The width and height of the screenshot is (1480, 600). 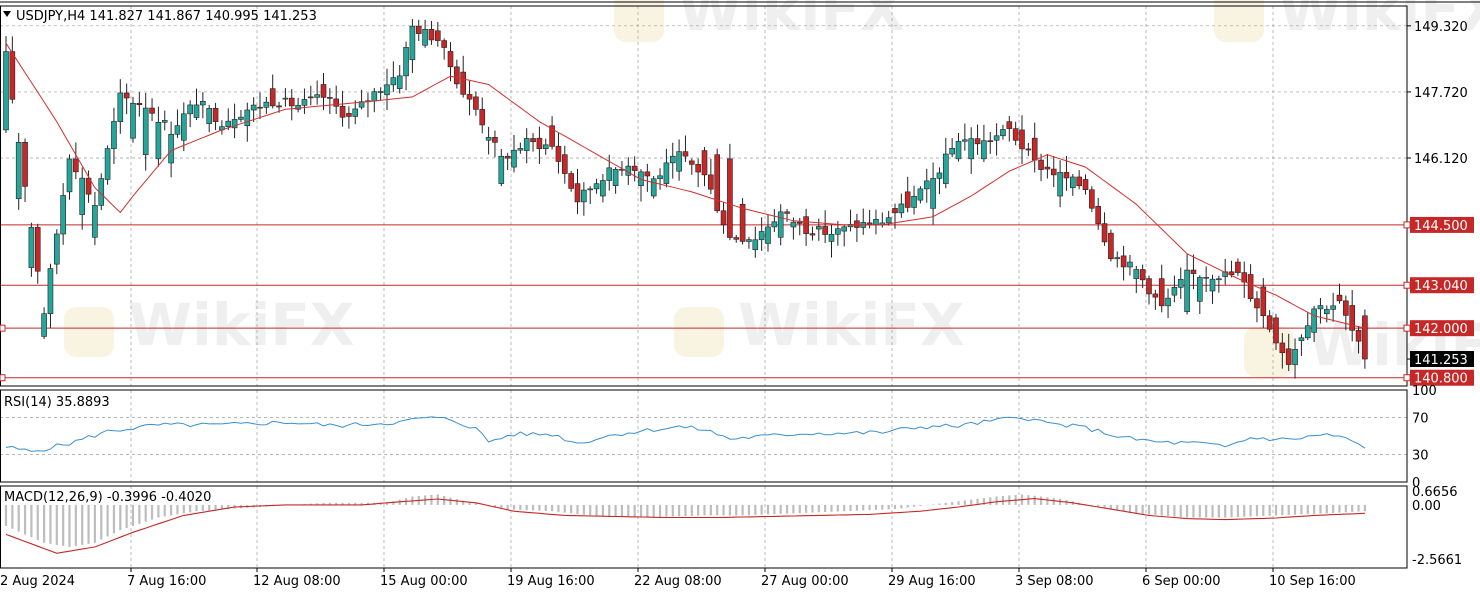 What do you see at coordinates (699, 332) in the screenshot?
I see `watermark-logo` at bounding box center [699, 332].